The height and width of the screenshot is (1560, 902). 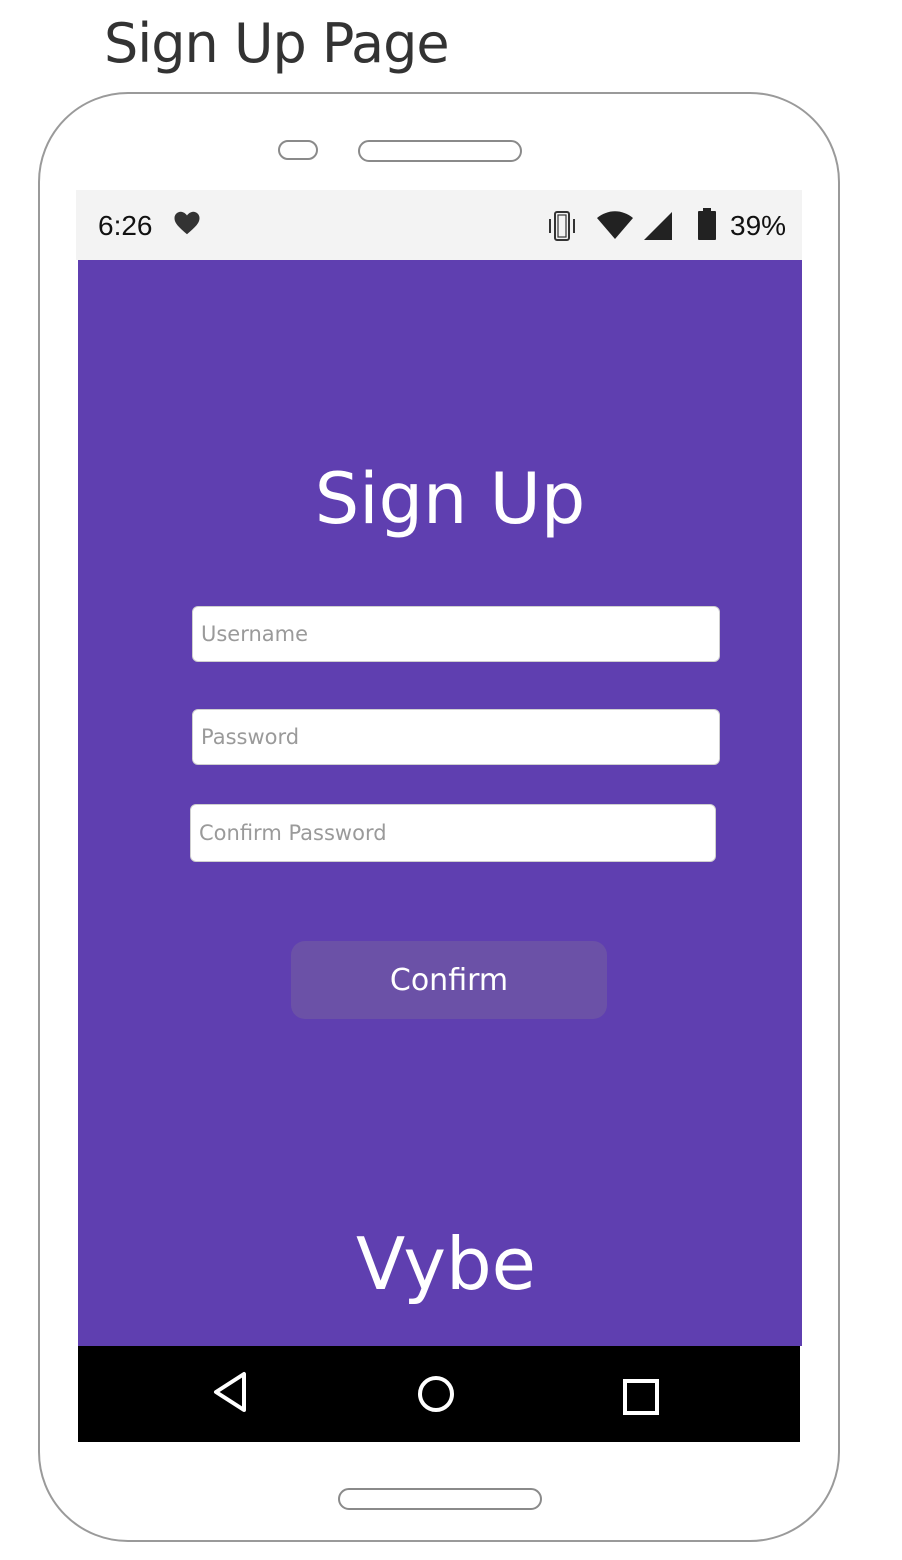 I want to click on password-input, so click(x=456, y=737).